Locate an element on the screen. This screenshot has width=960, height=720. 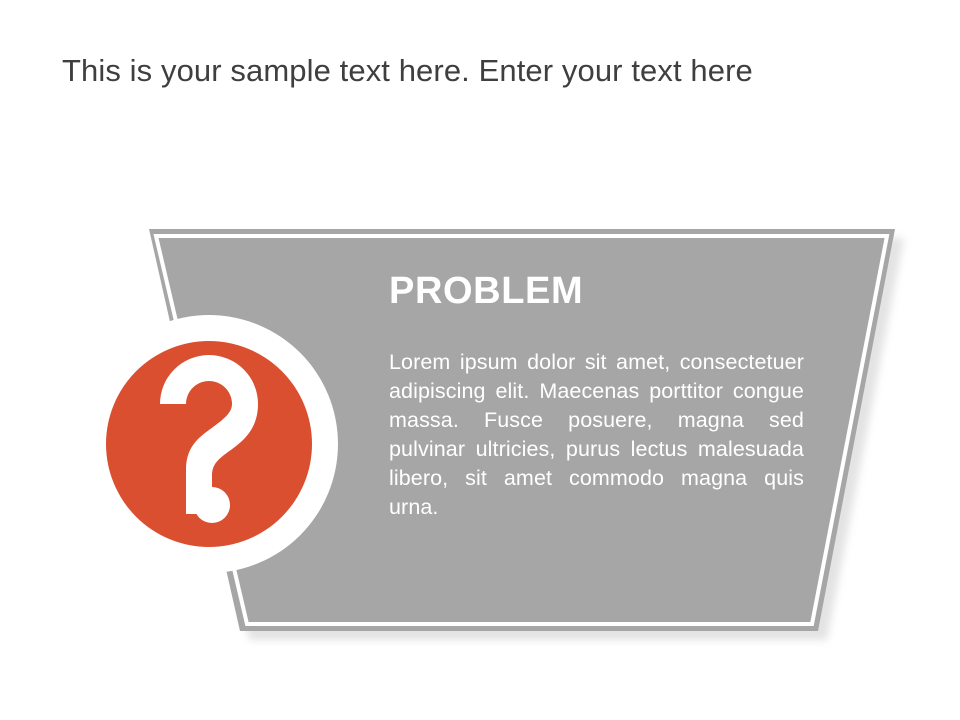
panel-heading: PROBLEM is located at coordinates (486, 291).